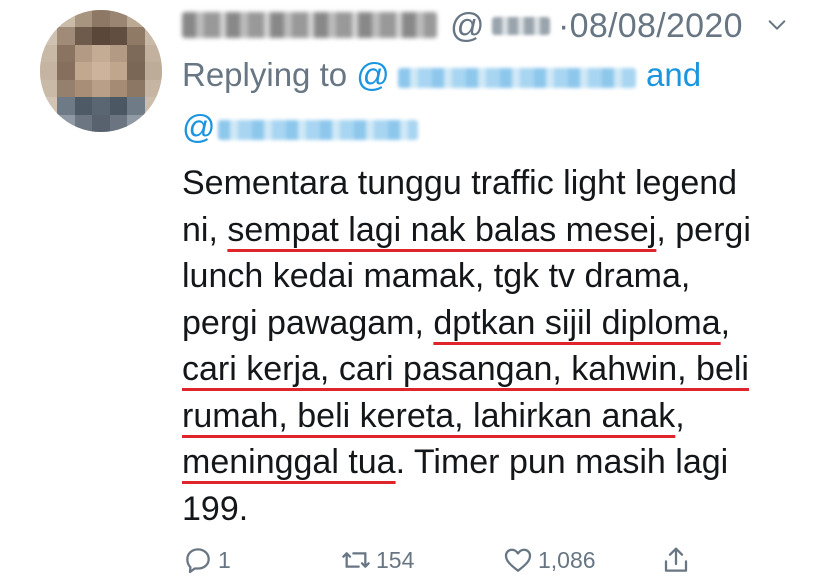 The image size is (828, 582). Describe the element at coordinates (429, 415) in the screenshot. I see `underlined-segment: rumah, beli kereta, lahirkan anak` at that location.